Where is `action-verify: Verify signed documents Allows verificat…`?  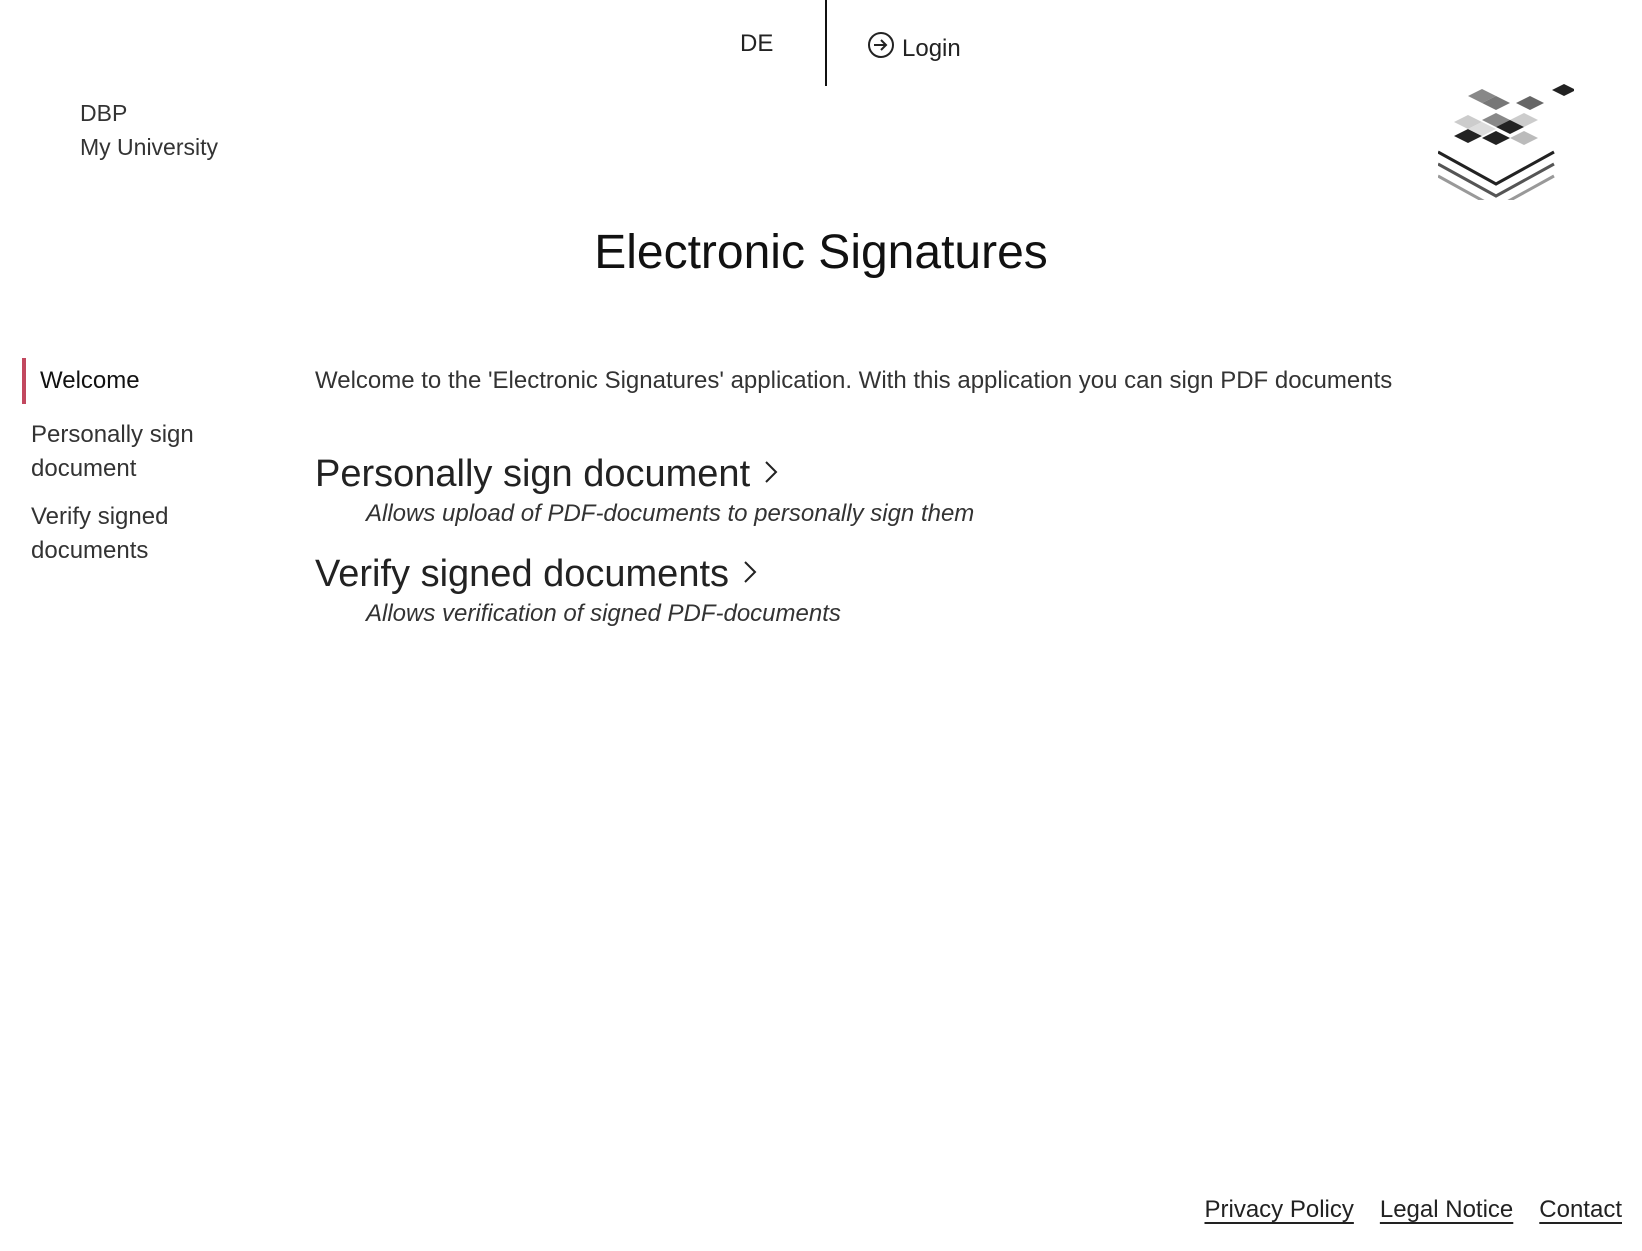
action-verify: Verify signed documents Allows verificat… is located at coordinates (965, 590).